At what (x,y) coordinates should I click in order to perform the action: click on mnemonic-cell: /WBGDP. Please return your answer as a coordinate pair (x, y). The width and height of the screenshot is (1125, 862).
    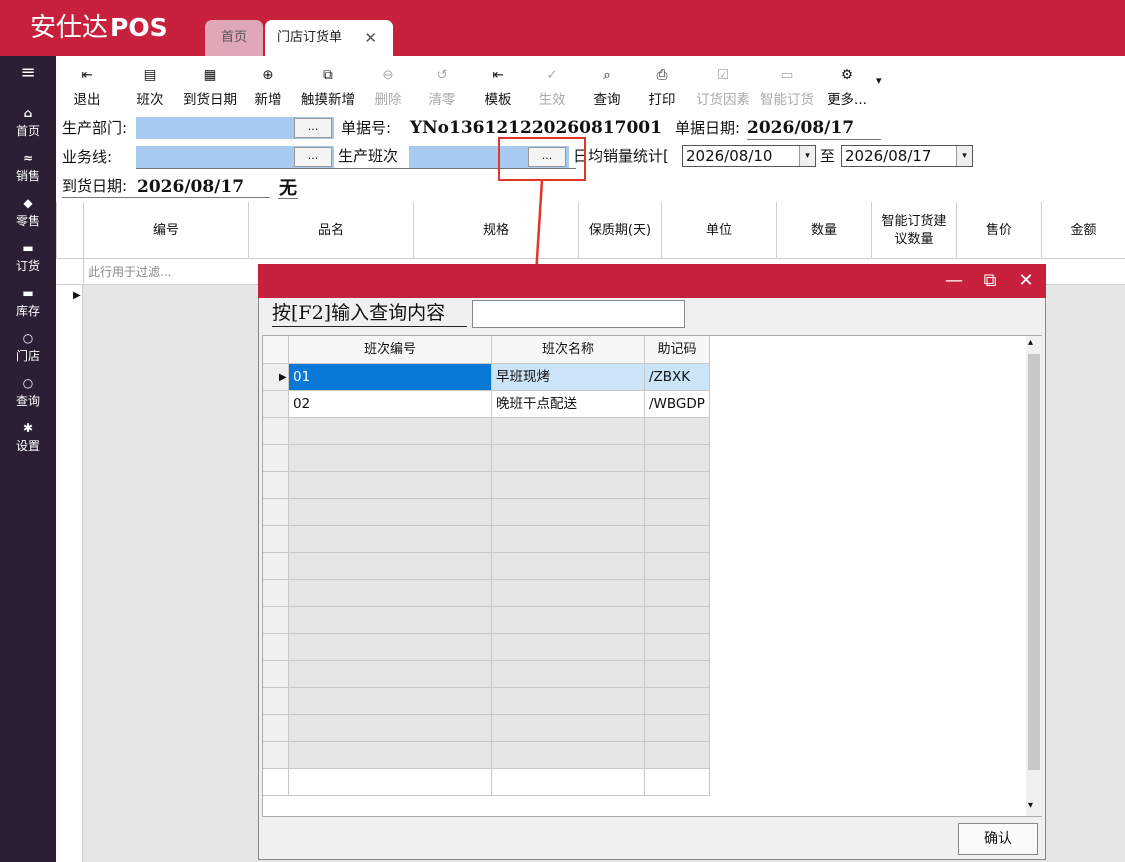
    Looking at the image, I should click on (677, 404).